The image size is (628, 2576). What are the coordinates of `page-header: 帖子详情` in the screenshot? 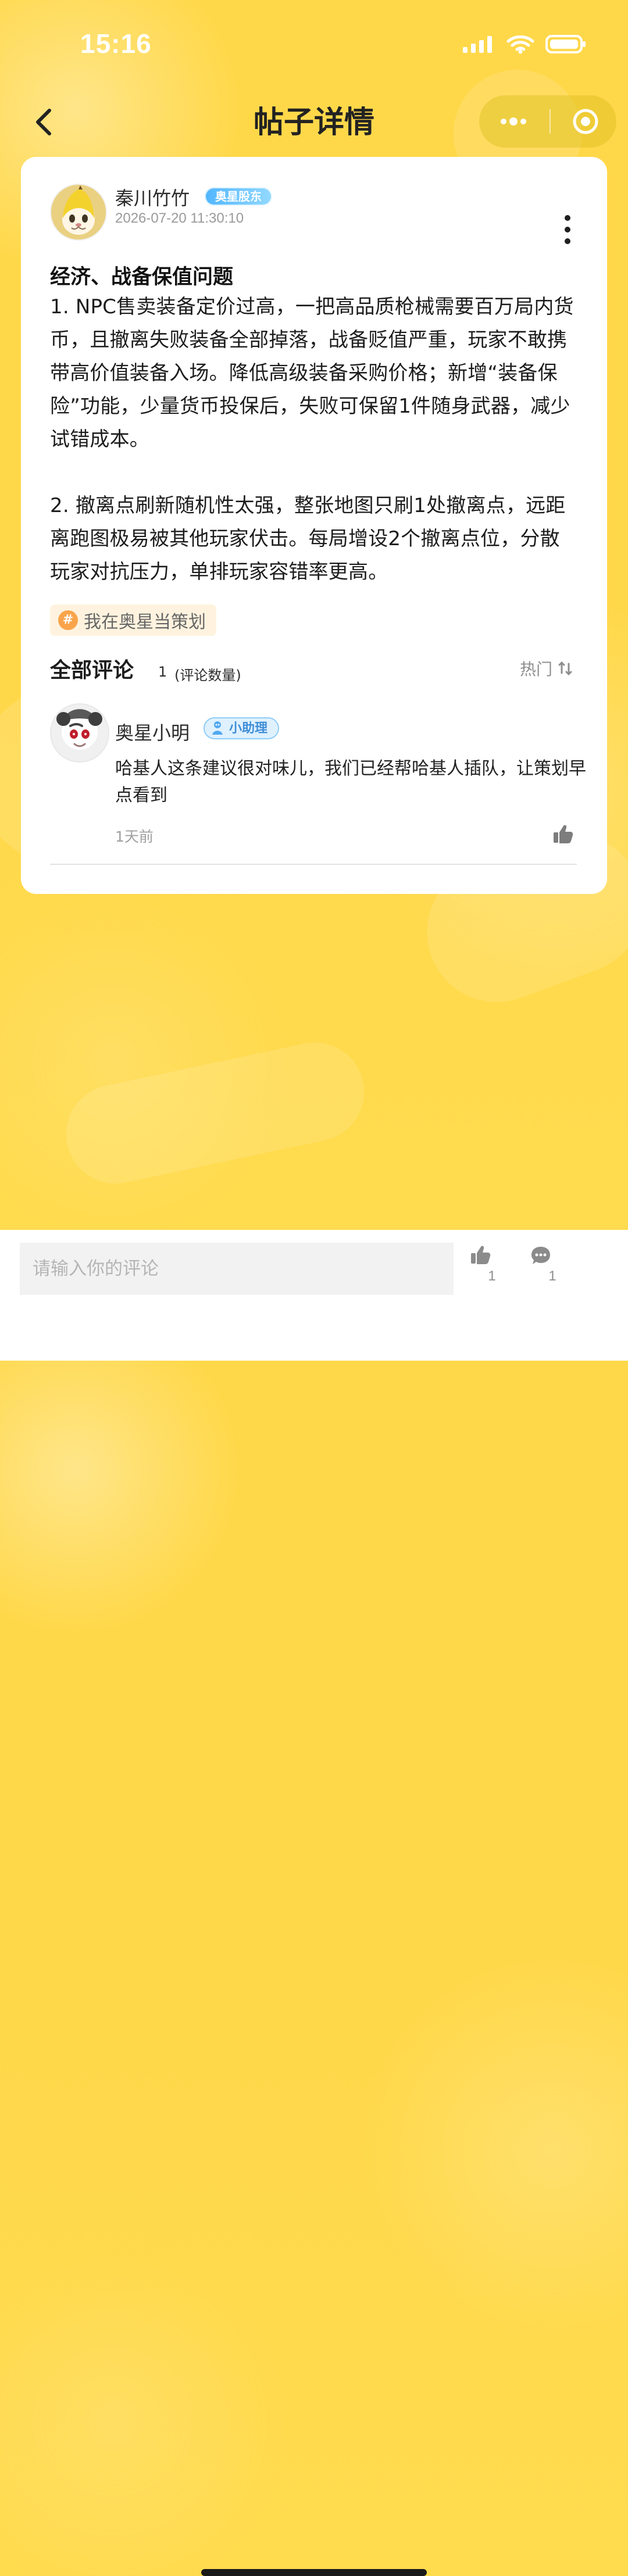 It's located at (314, 122).